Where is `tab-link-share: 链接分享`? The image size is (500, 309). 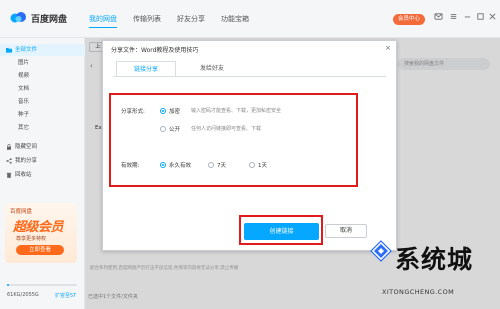
tab-link-share: 链接分享 is located at coordinates (146, 69).